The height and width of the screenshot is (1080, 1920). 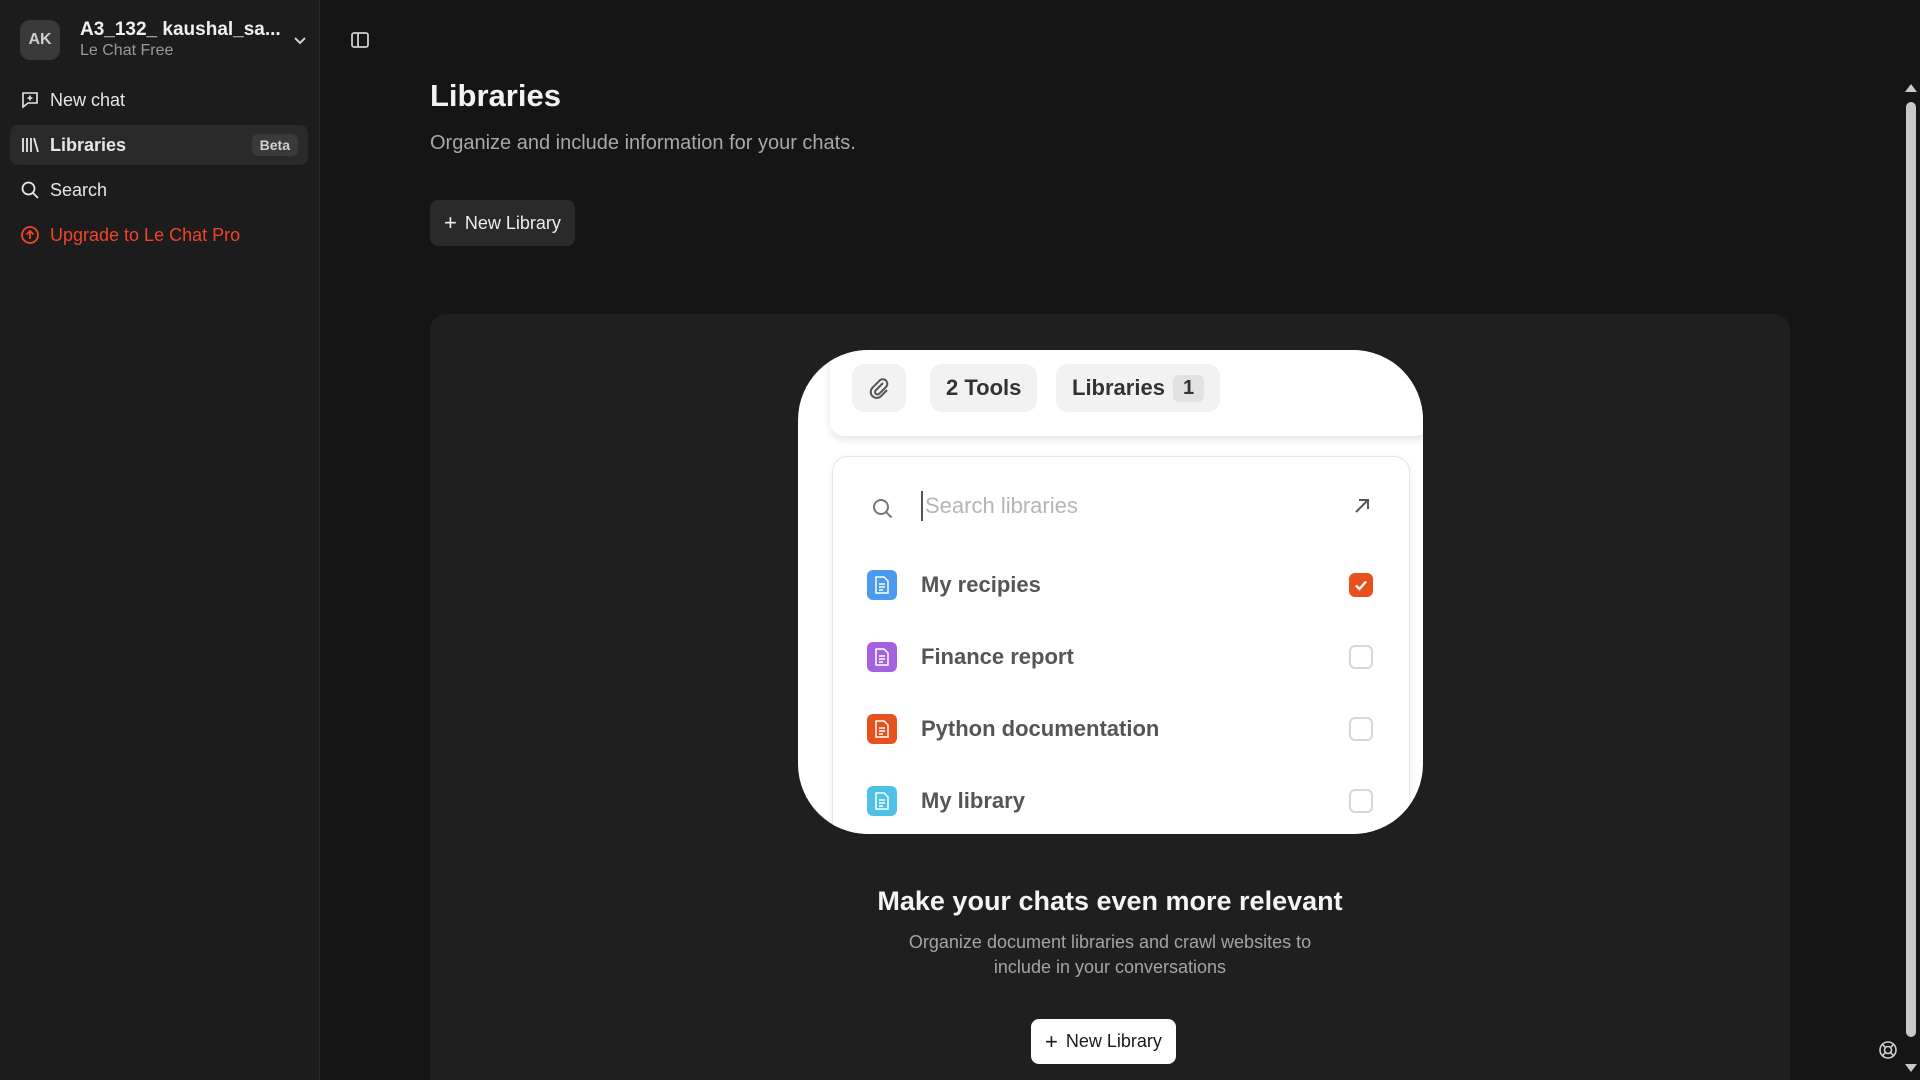 I want to click on scrollbar, so click(x=1910, y=581).